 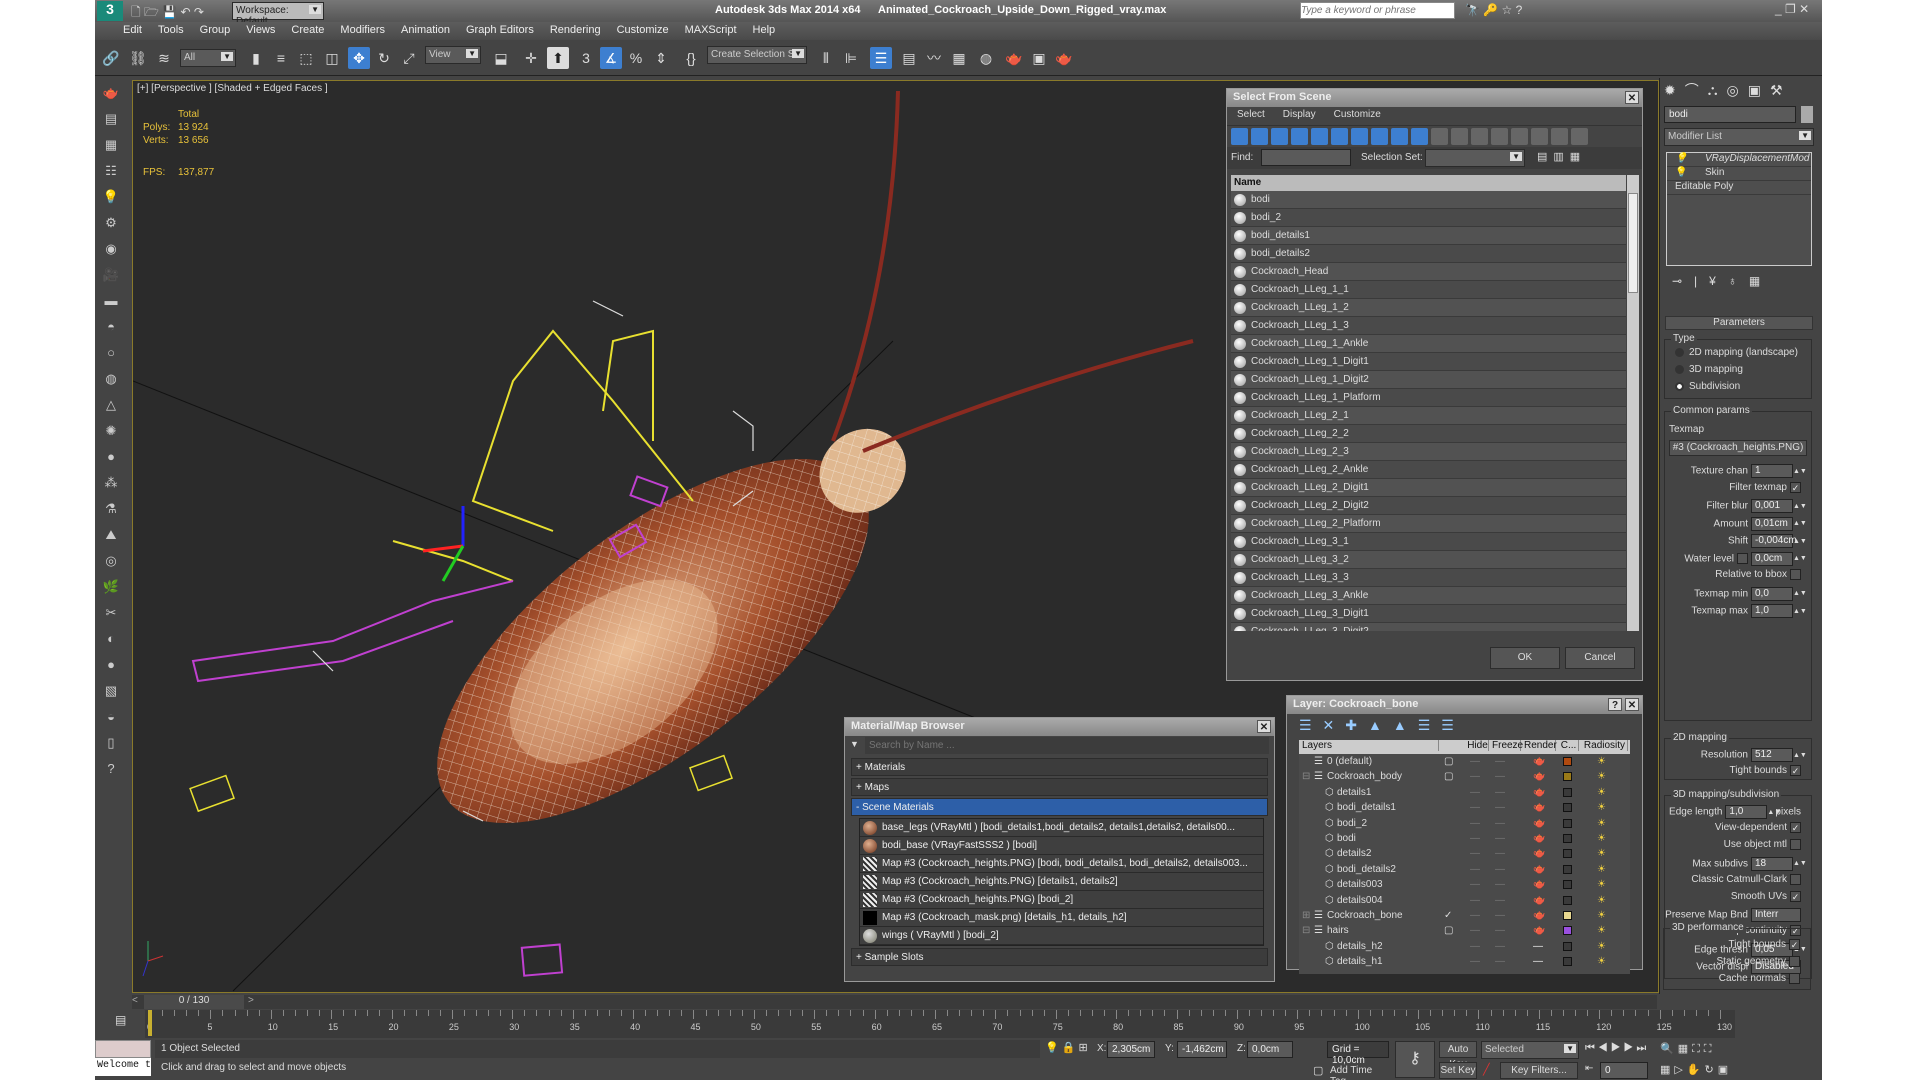 What do you see at coordinates (1428, 452) in the screenshot?
I see `scene-object-row: Cockroach_LLeg_2_3` at bounding box center [1428, 452].